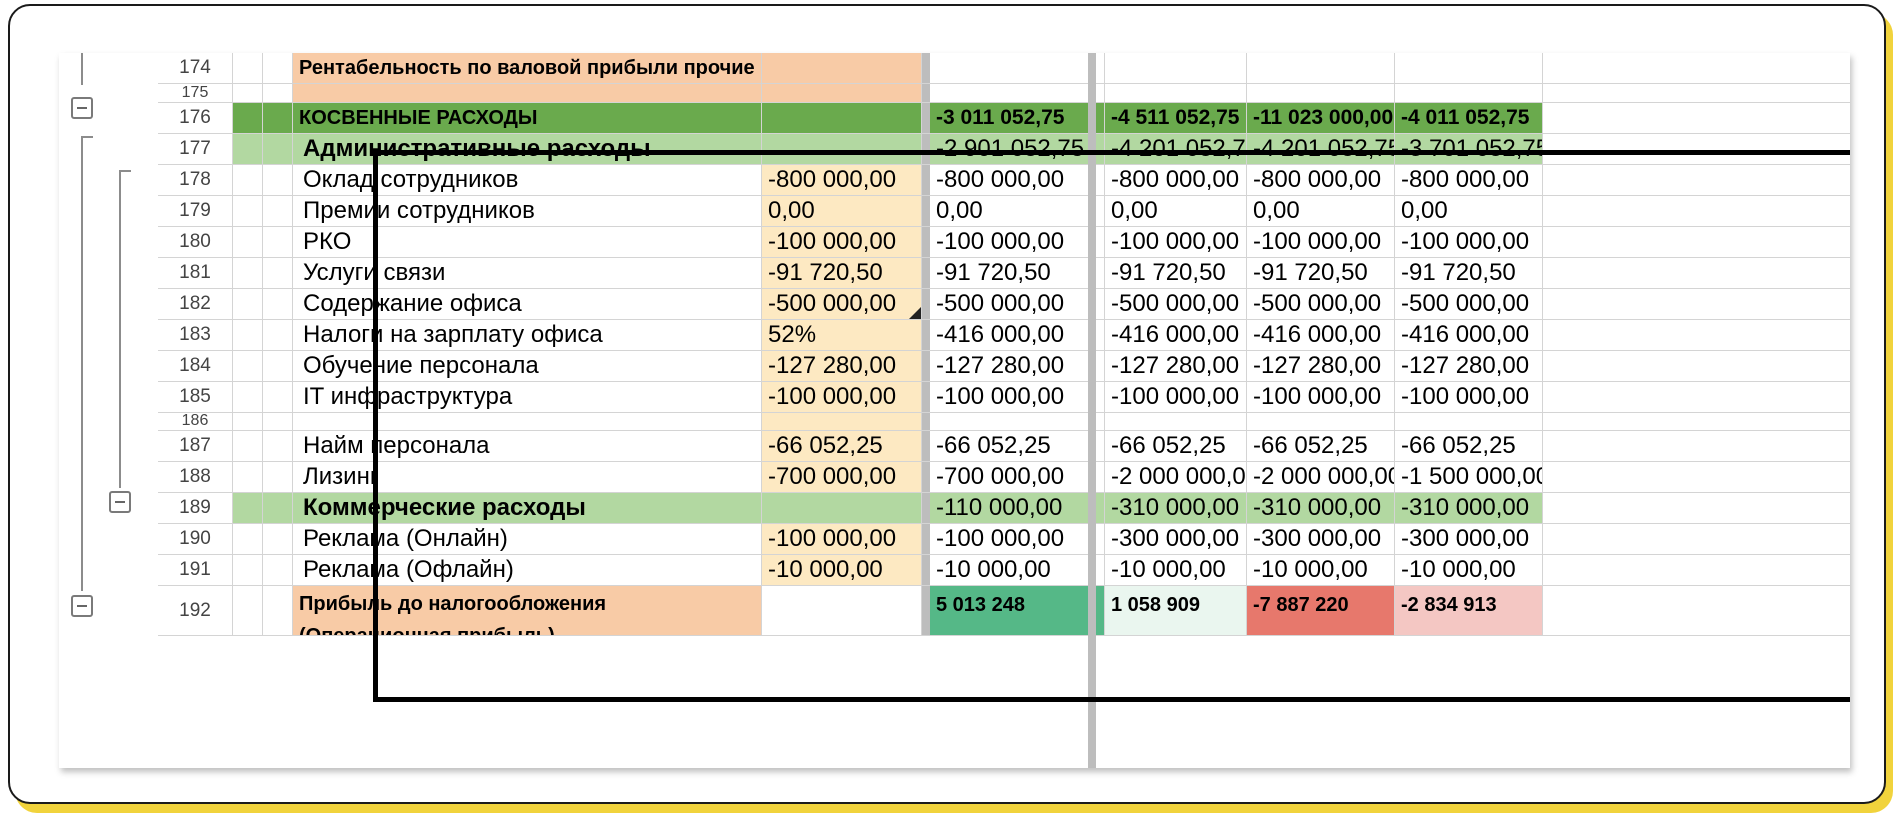 The image size is (1901, 821). What do you see at coordinates (195, 366) in the screenshot?
I see `row-header: 184` at bounding box center [195, 366].